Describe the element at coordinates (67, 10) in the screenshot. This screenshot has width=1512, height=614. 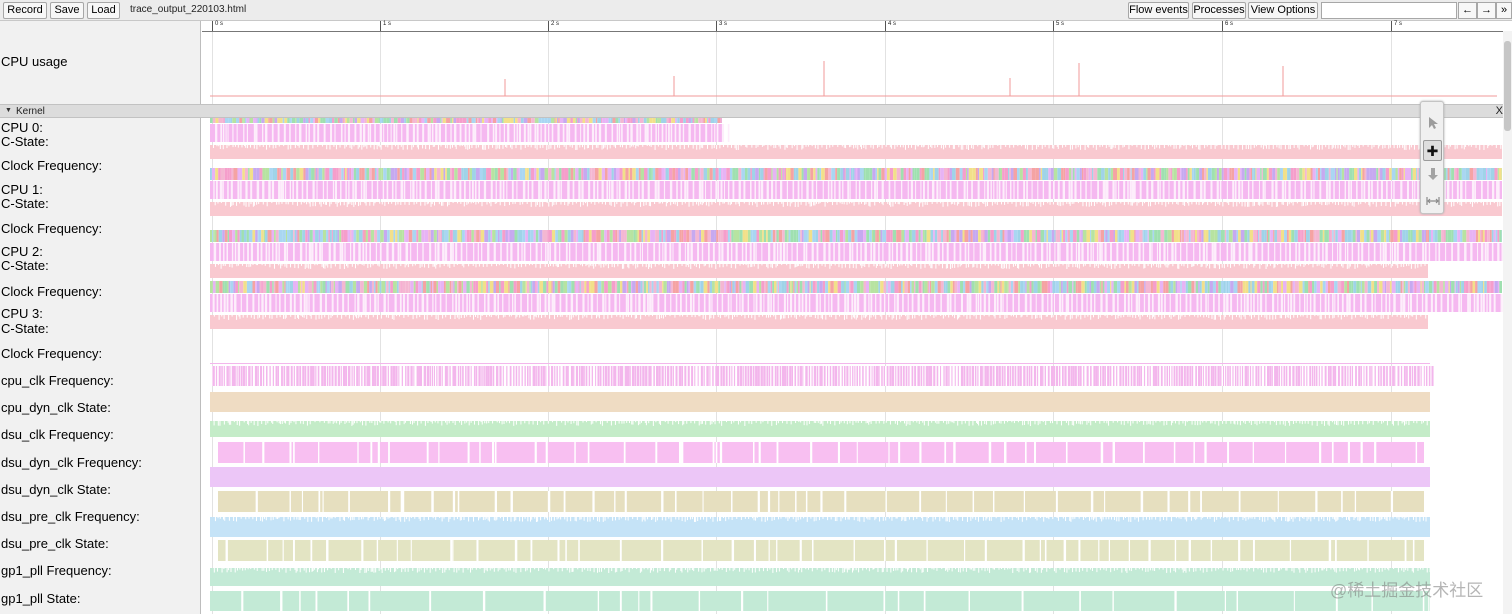
I see `save-button: Save` at that location.